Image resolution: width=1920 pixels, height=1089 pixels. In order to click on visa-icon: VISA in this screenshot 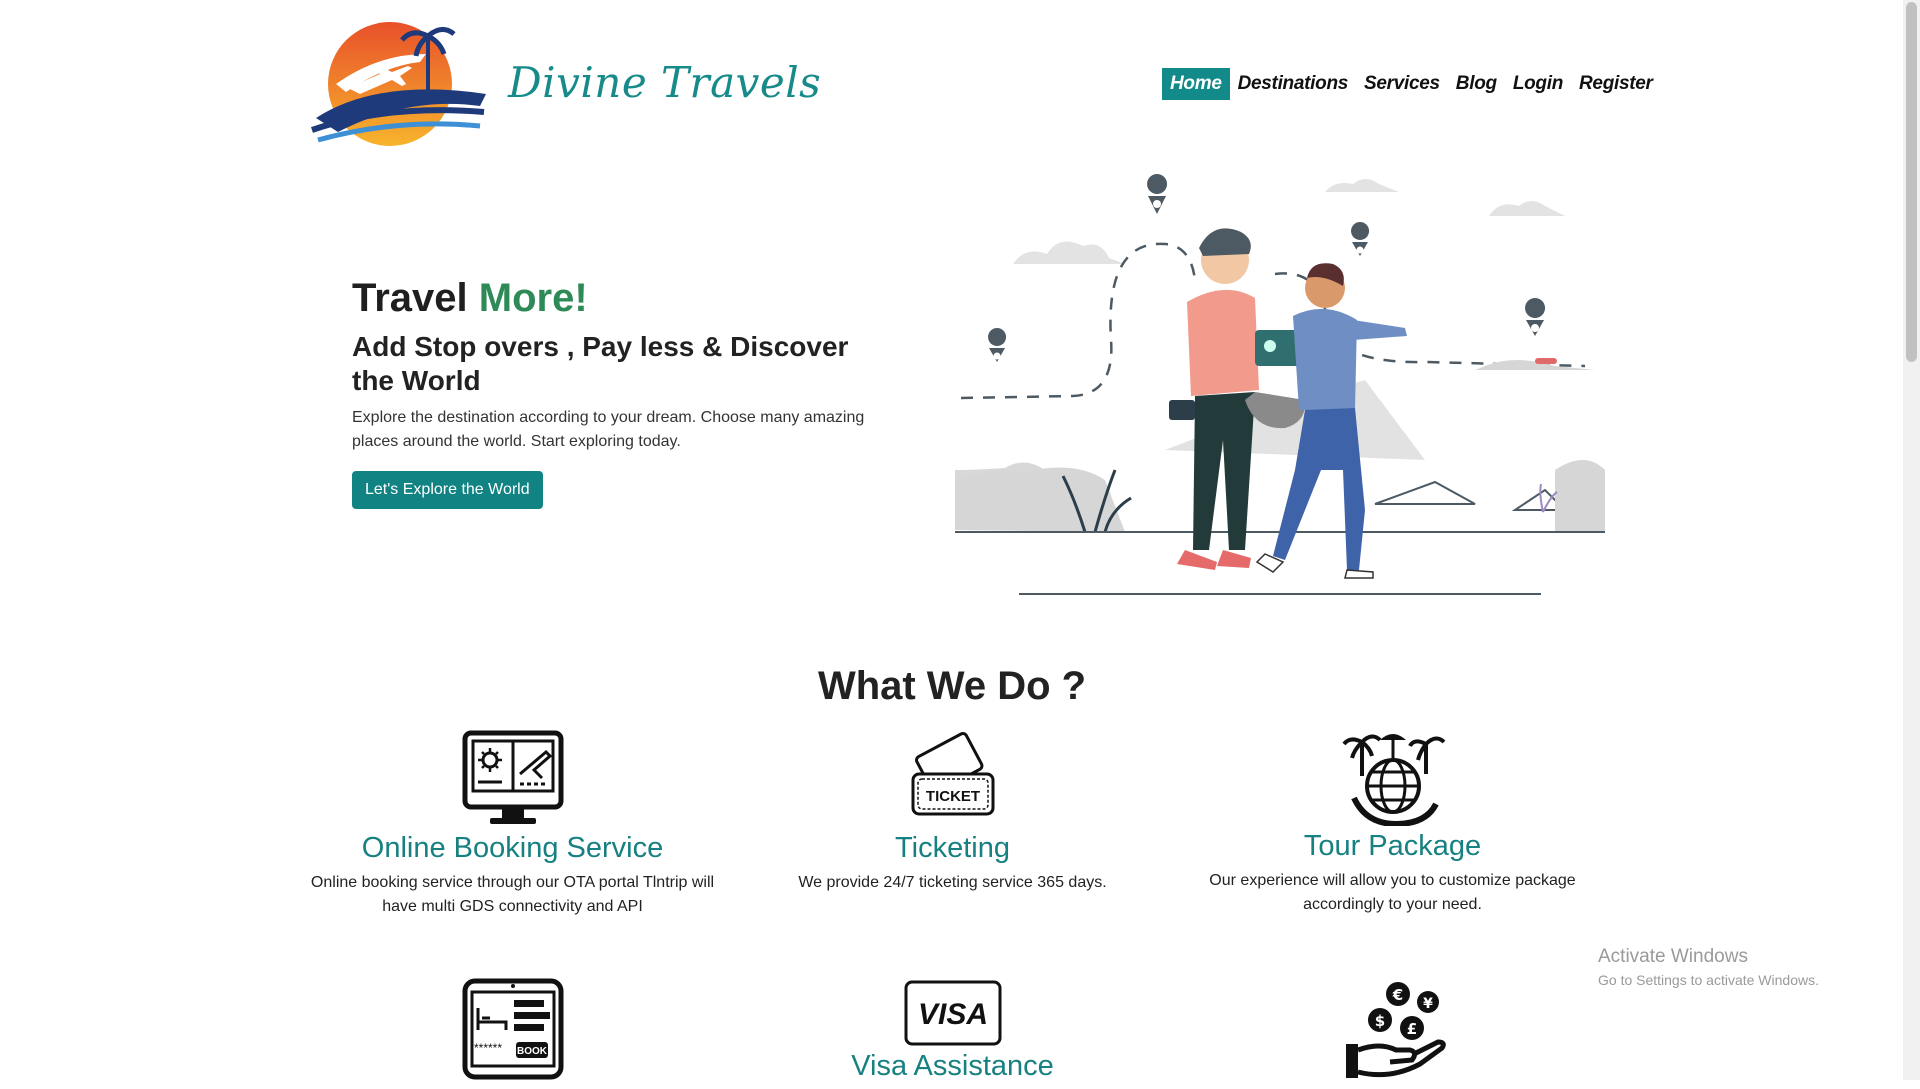, I will do `click(952, 1013)`.